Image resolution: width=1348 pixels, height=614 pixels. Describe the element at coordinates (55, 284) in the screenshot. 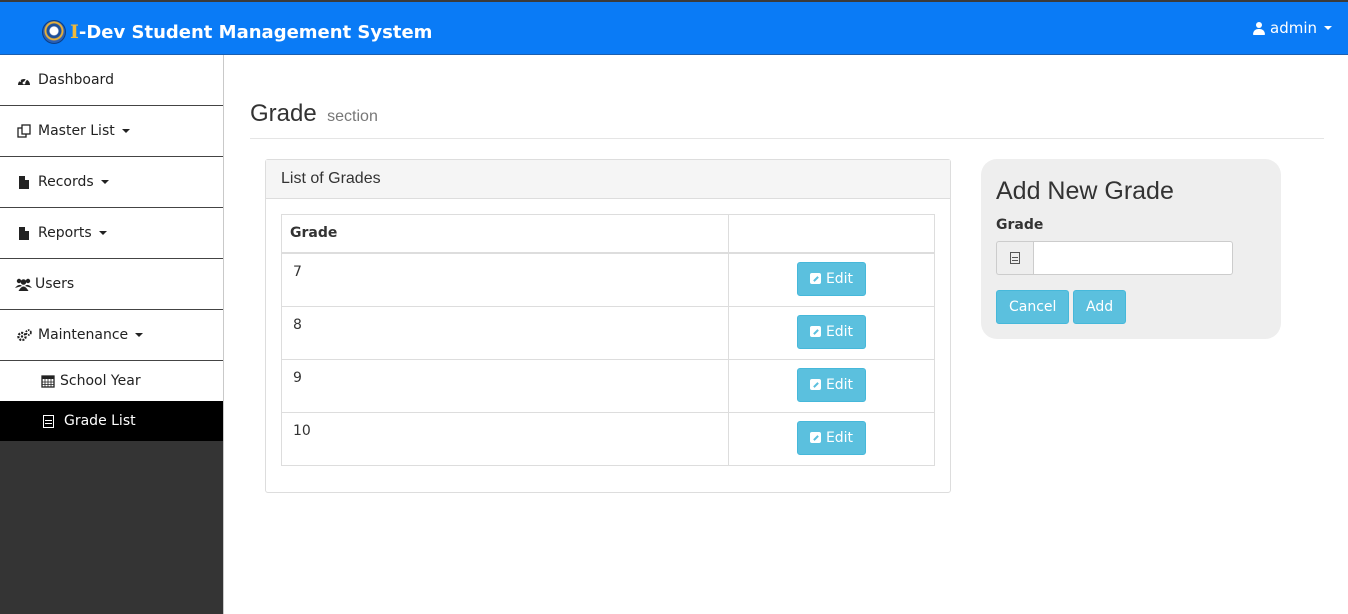

I see `sidebar-item-label: Users` at that location.